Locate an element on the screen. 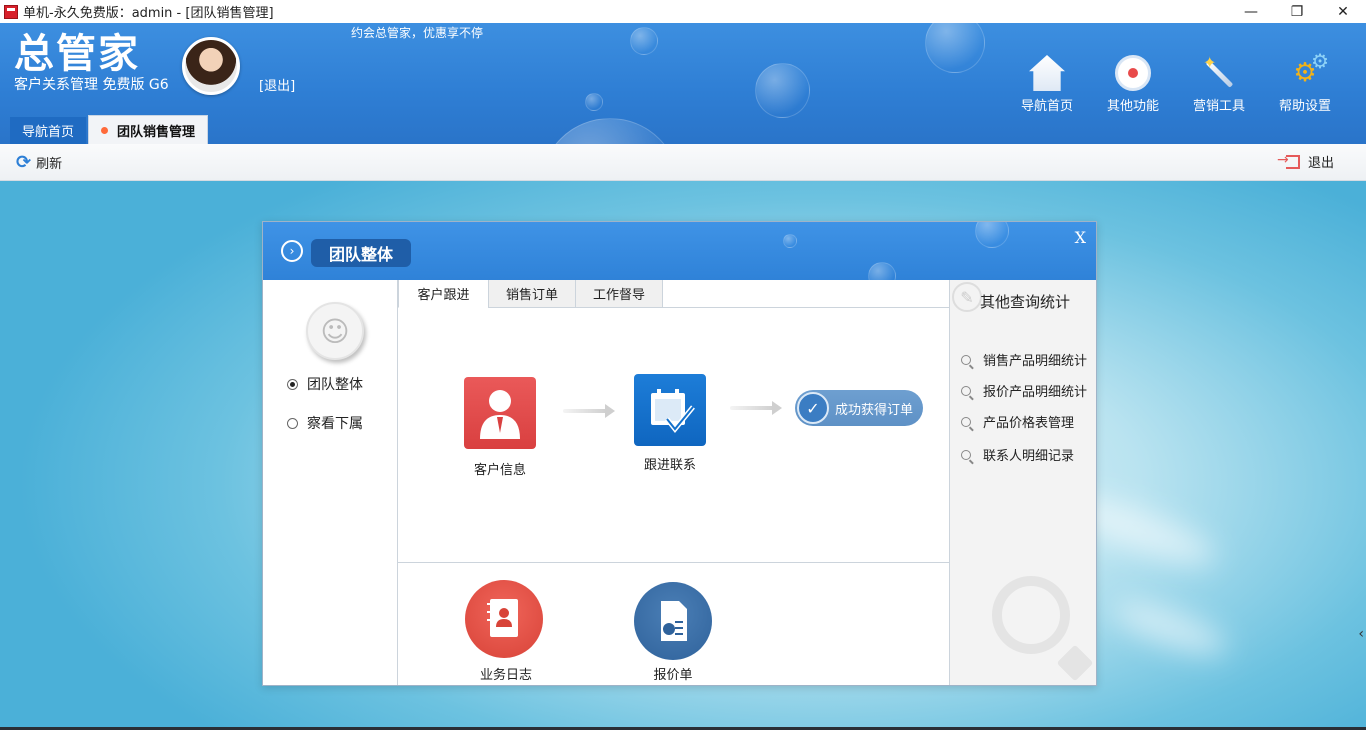 Image resolution: width=1366 pixels, height=730 pixels. gear-icon: ⚙ ⚙ is located at coordinates (1311, 68).